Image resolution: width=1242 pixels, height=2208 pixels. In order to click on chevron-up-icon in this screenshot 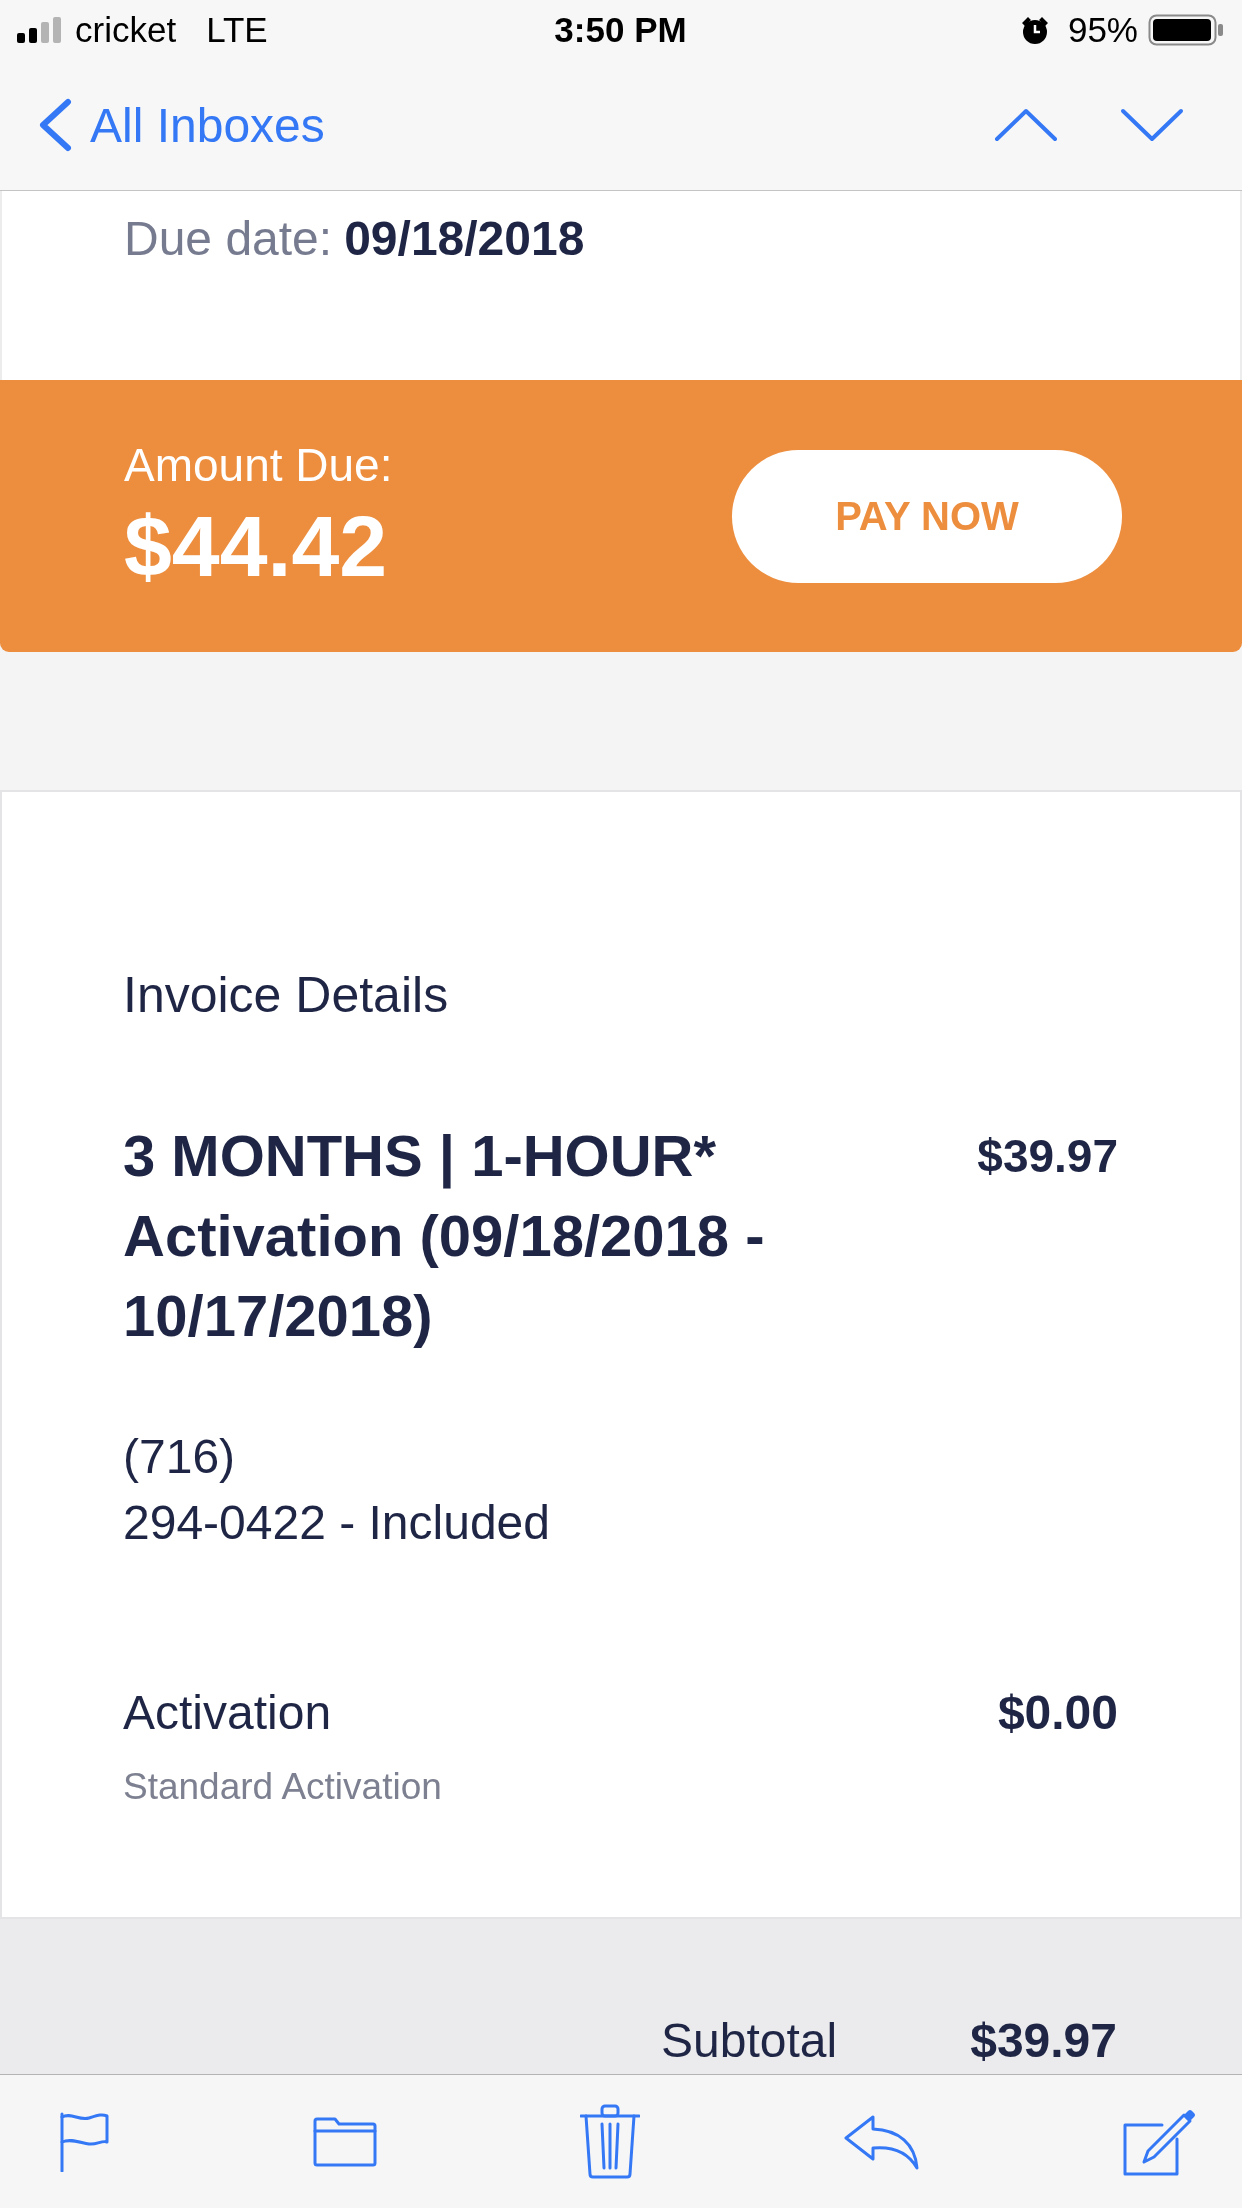, I will do `click(1026, 125)`.